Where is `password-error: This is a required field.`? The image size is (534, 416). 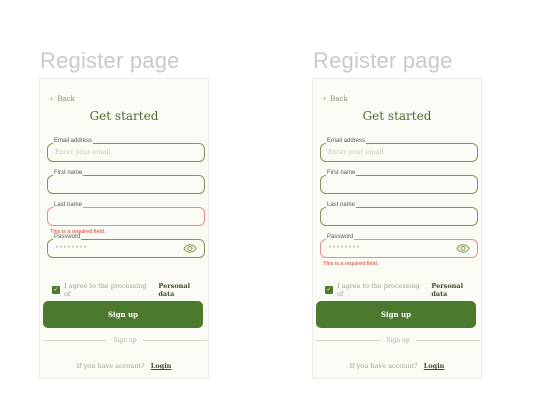 password-error: This is a required field. is located at coordinates (351, 264).